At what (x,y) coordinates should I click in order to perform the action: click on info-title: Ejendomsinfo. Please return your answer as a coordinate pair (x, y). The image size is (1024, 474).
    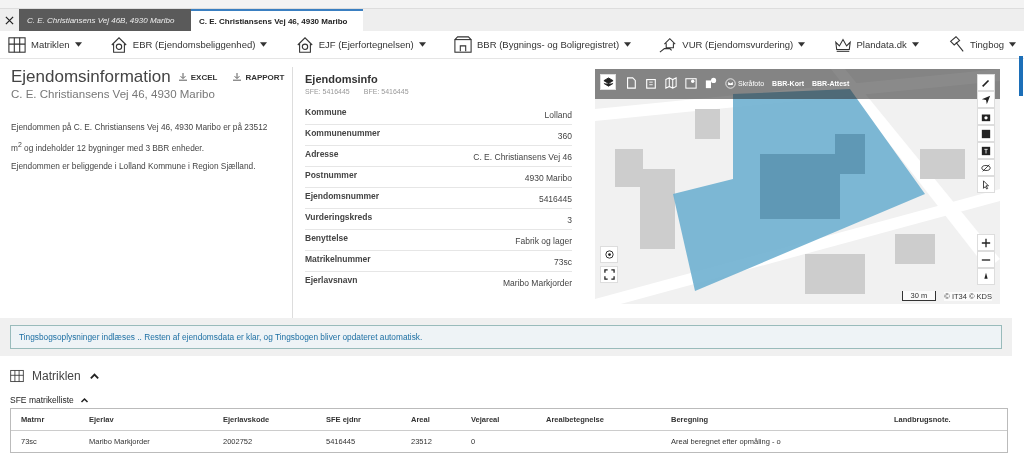
    Looking at the image, I should click on (342, 79).